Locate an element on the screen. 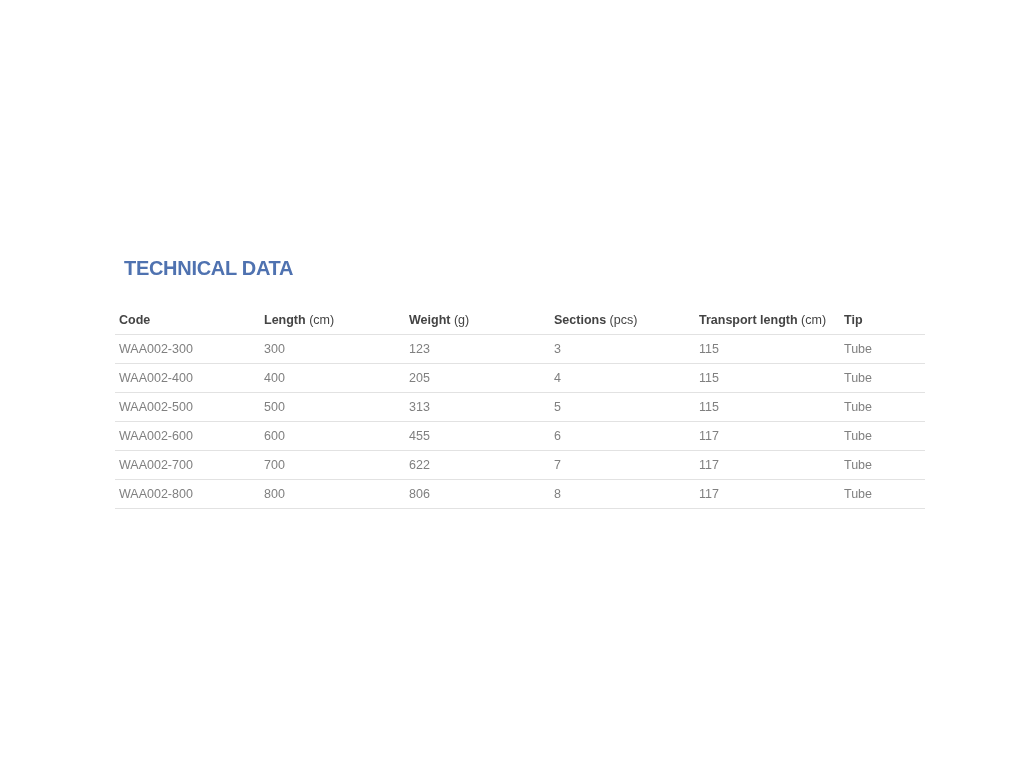 Image resolution: width=1024 pixels, height=768 pixels. table-cell: WAA002-600 is located at coordinates (156, 436).